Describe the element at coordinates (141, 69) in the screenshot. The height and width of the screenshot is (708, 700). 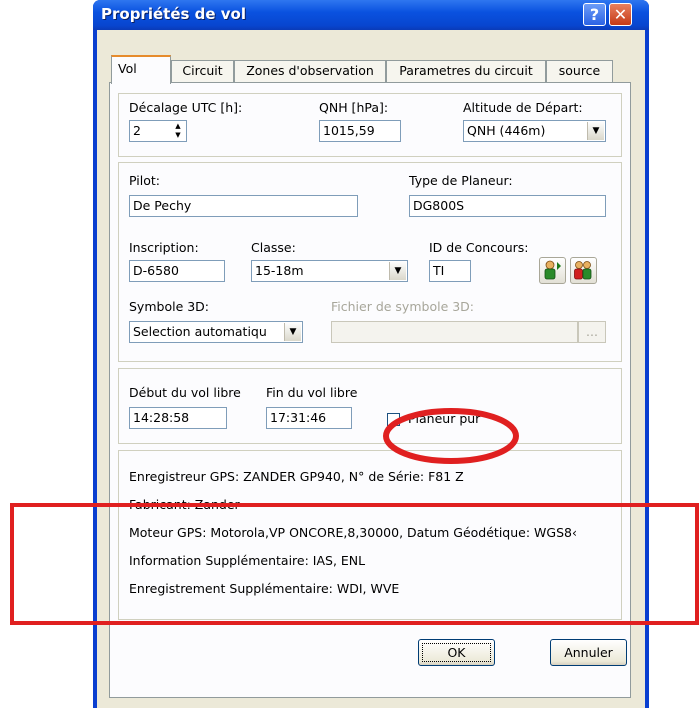
I see `tab-vol: Vol` at that location.